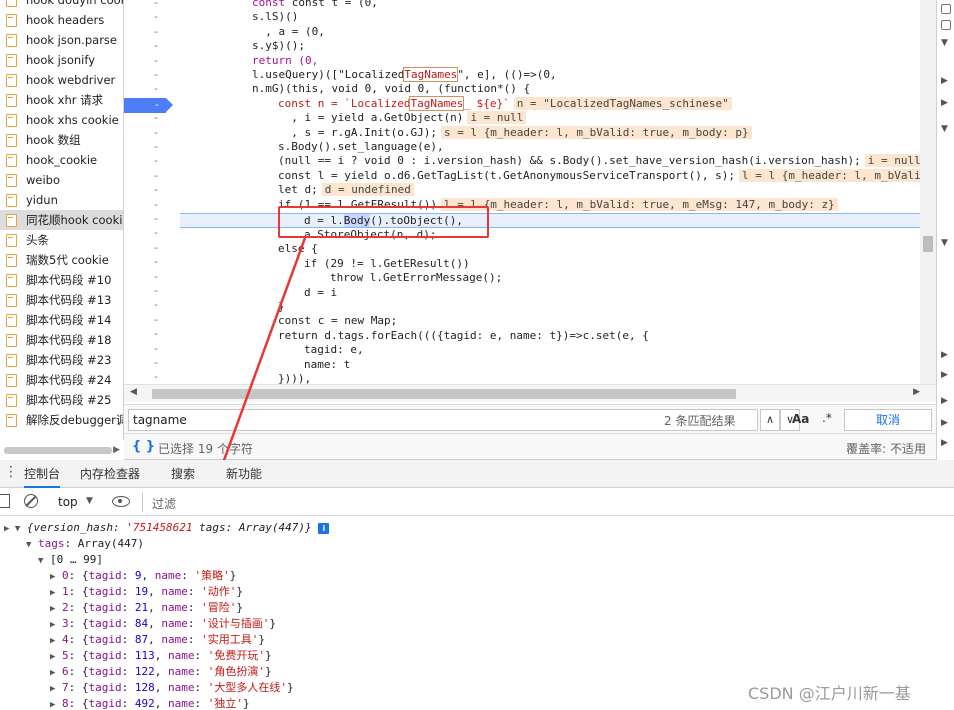  Describe the element at coordinates (244, 474) in the screenshot. I see `tab-whats-new: 新功能` at that location.